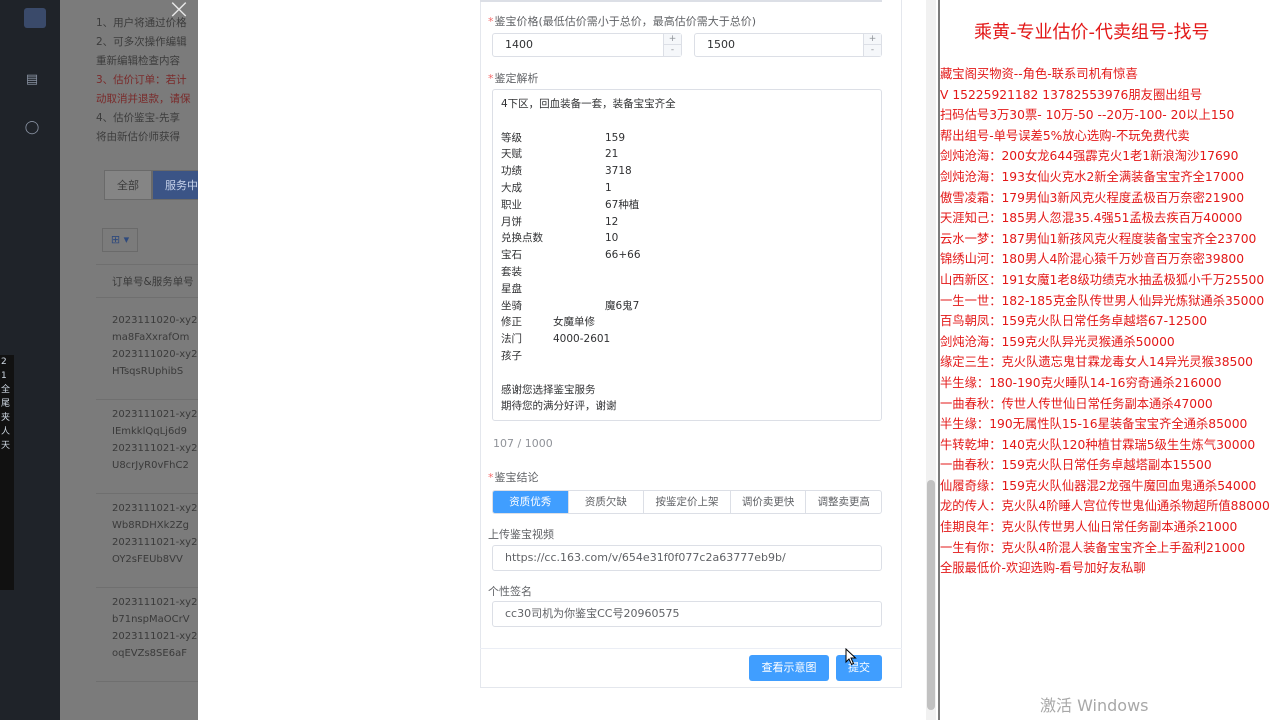 This screenshot has height=720, width=1280. Describe the element at coordinates (151, 337) in the screenshot. I see `order-code: ma8FaXxrafOm` at that location.